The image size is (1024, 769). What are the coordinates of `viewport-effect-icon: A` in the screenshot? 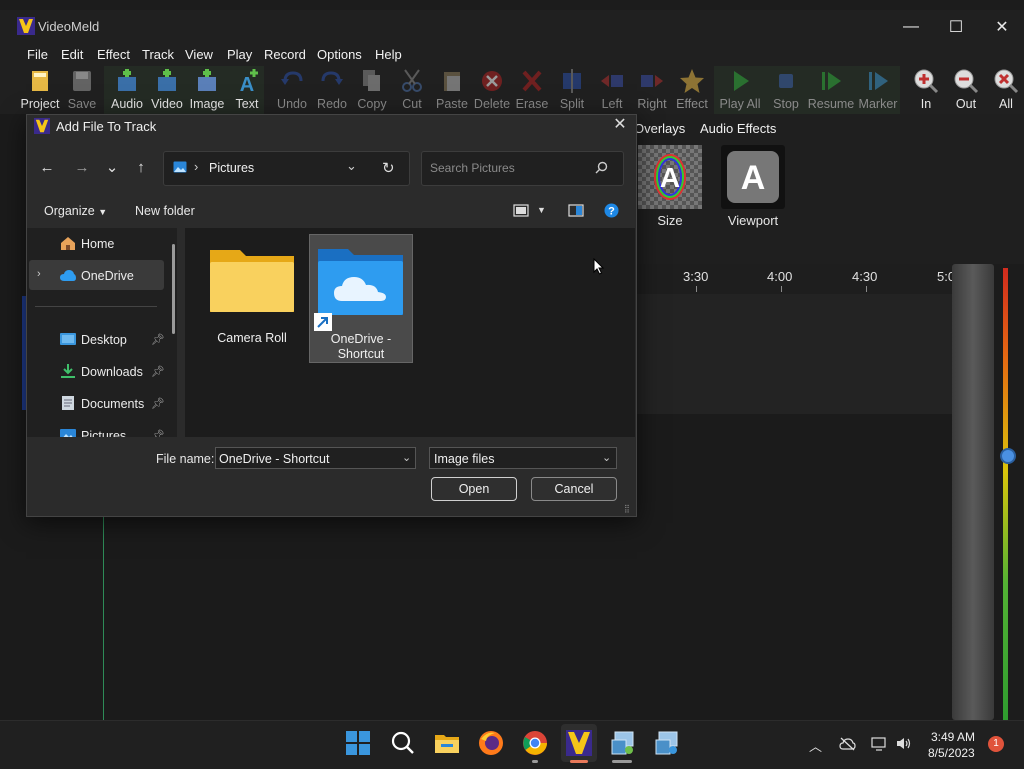 It's located at (753, 177).